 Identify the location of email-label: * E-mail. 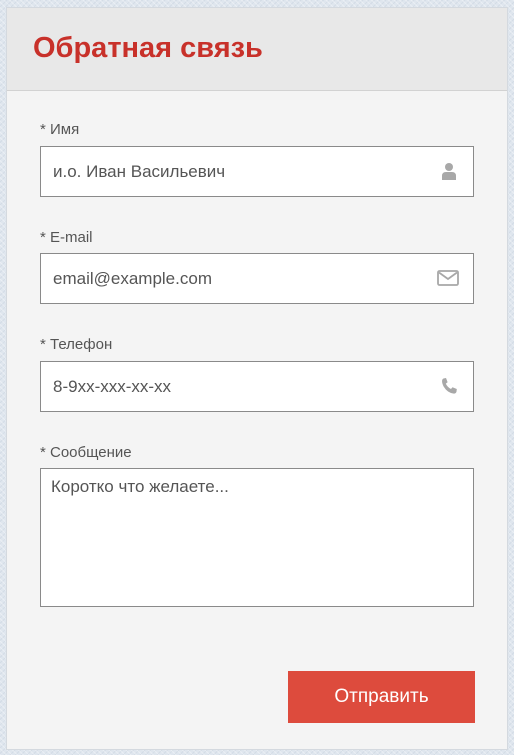
(66, 237).